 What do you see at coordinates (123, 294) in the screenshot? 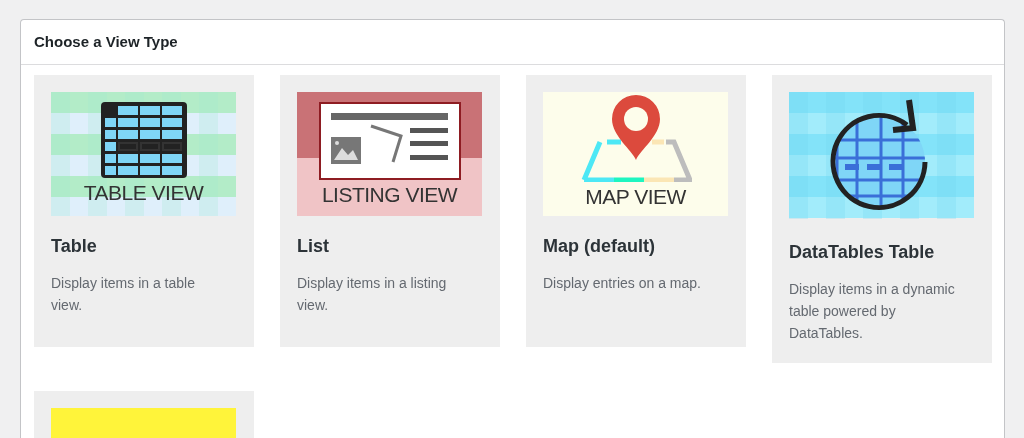
I see `view-description: Display items in a table view.` at bounding box center [123, 294].